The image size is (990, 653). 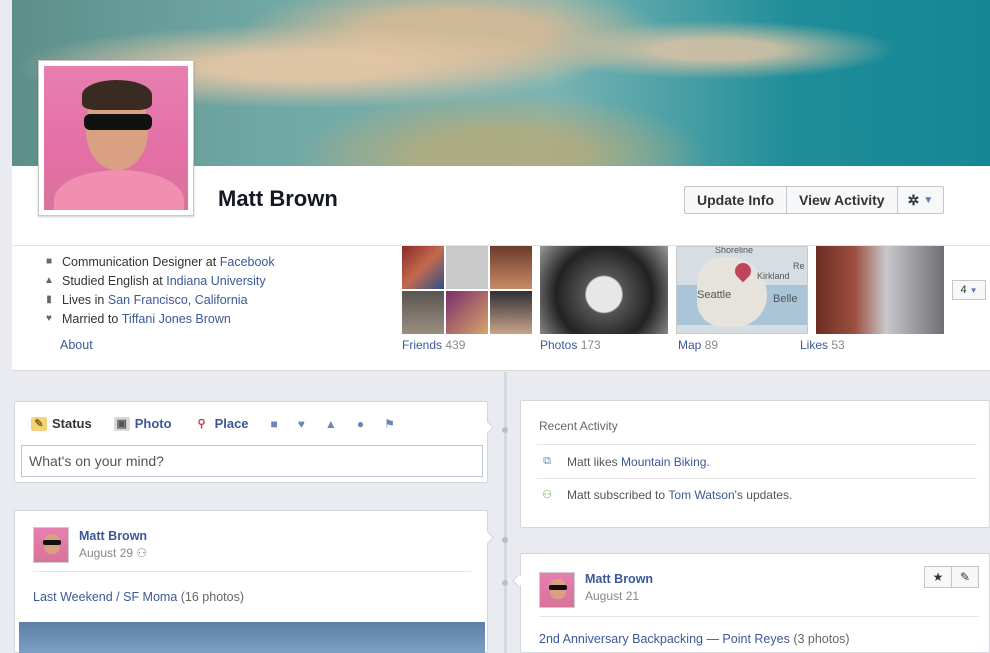 I want to click on map-place-label: Seattle, so click(x=714, y=295).